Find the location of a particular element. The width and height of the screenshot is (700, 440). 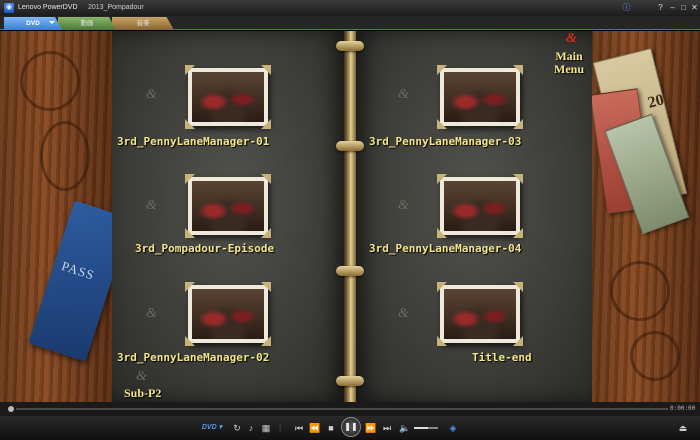

audio-track-icon: ♪ is located at coordinates (251, 428).